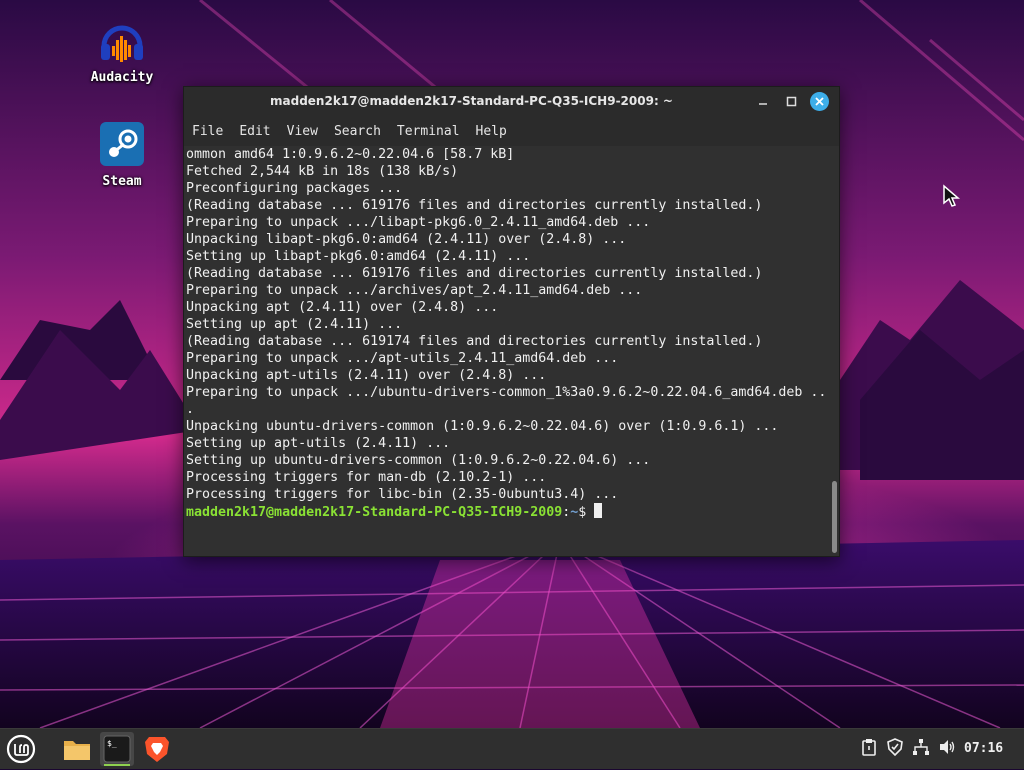  Describe the element at coordinates (122, 181) in the screenshot. I see `desktop-icon-label: Steam` at that location.